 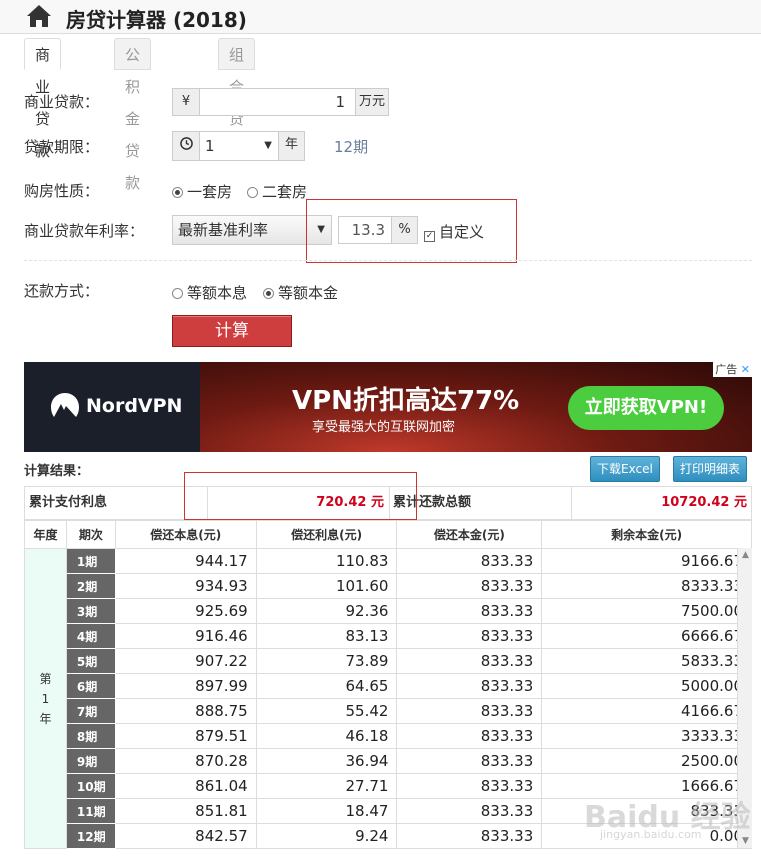 I want to click on period-cell: 9期, so click(x=90, y=761).